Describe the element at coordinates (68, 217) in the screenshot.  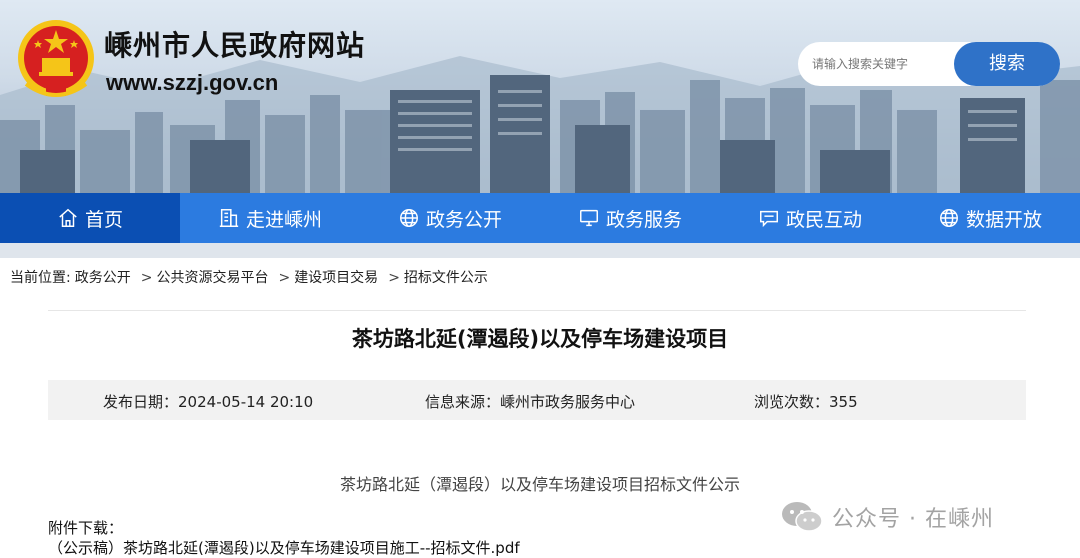
I see `home-icon` at that location.